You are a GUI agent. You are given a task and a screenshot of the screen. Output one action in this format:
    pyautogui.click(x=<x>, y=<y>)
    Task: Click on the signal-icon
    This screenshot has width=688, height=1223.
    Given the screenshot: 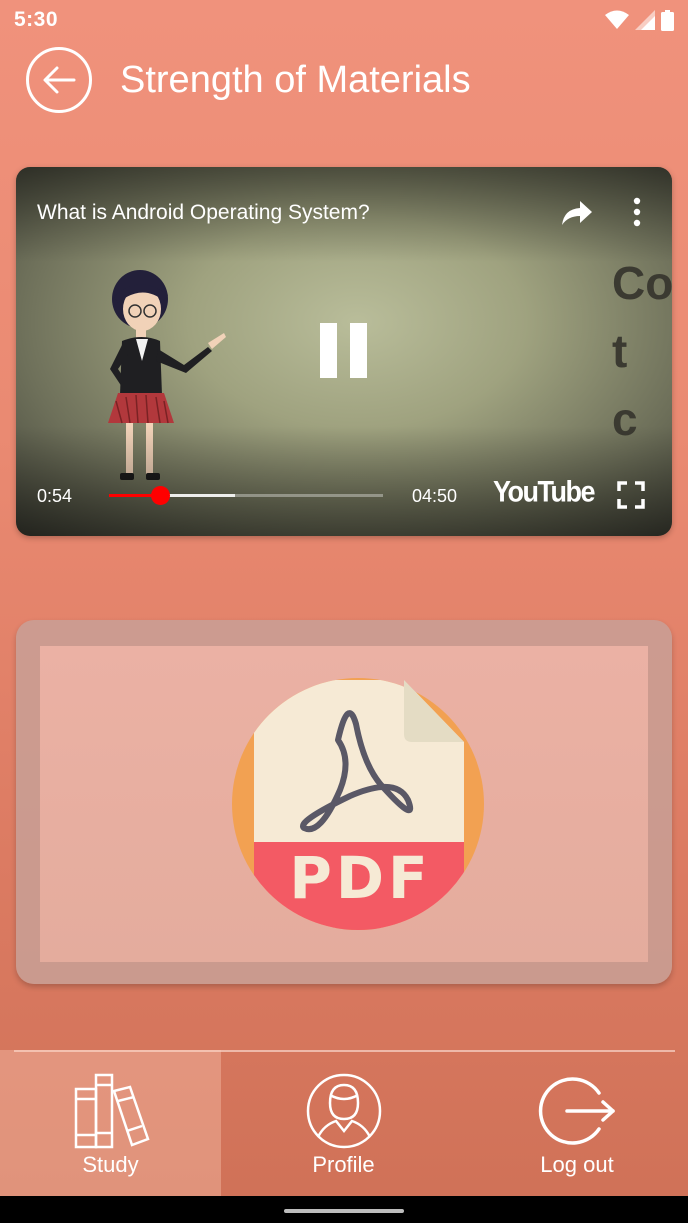 What is the action you would take?
    pyautogui.click(x=645, y=20)
    